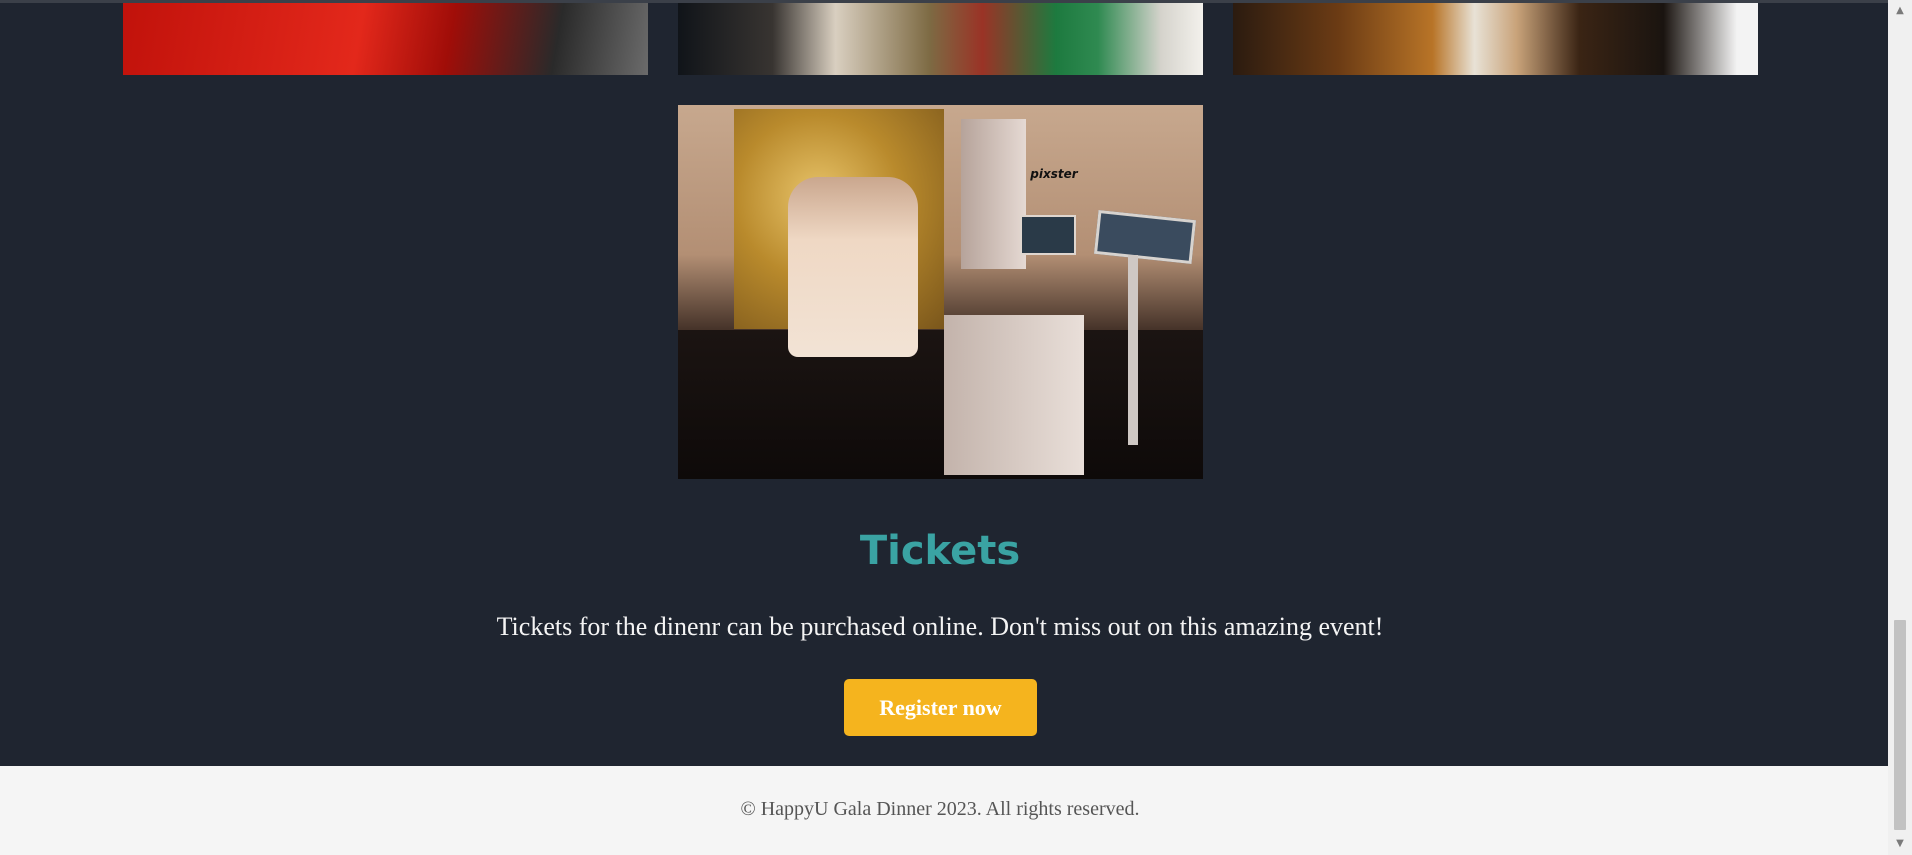  Describe the element at coordinates (1900, 844) in the screenshot. I see `scroll-down-arrow-icon: ▼` at that location.